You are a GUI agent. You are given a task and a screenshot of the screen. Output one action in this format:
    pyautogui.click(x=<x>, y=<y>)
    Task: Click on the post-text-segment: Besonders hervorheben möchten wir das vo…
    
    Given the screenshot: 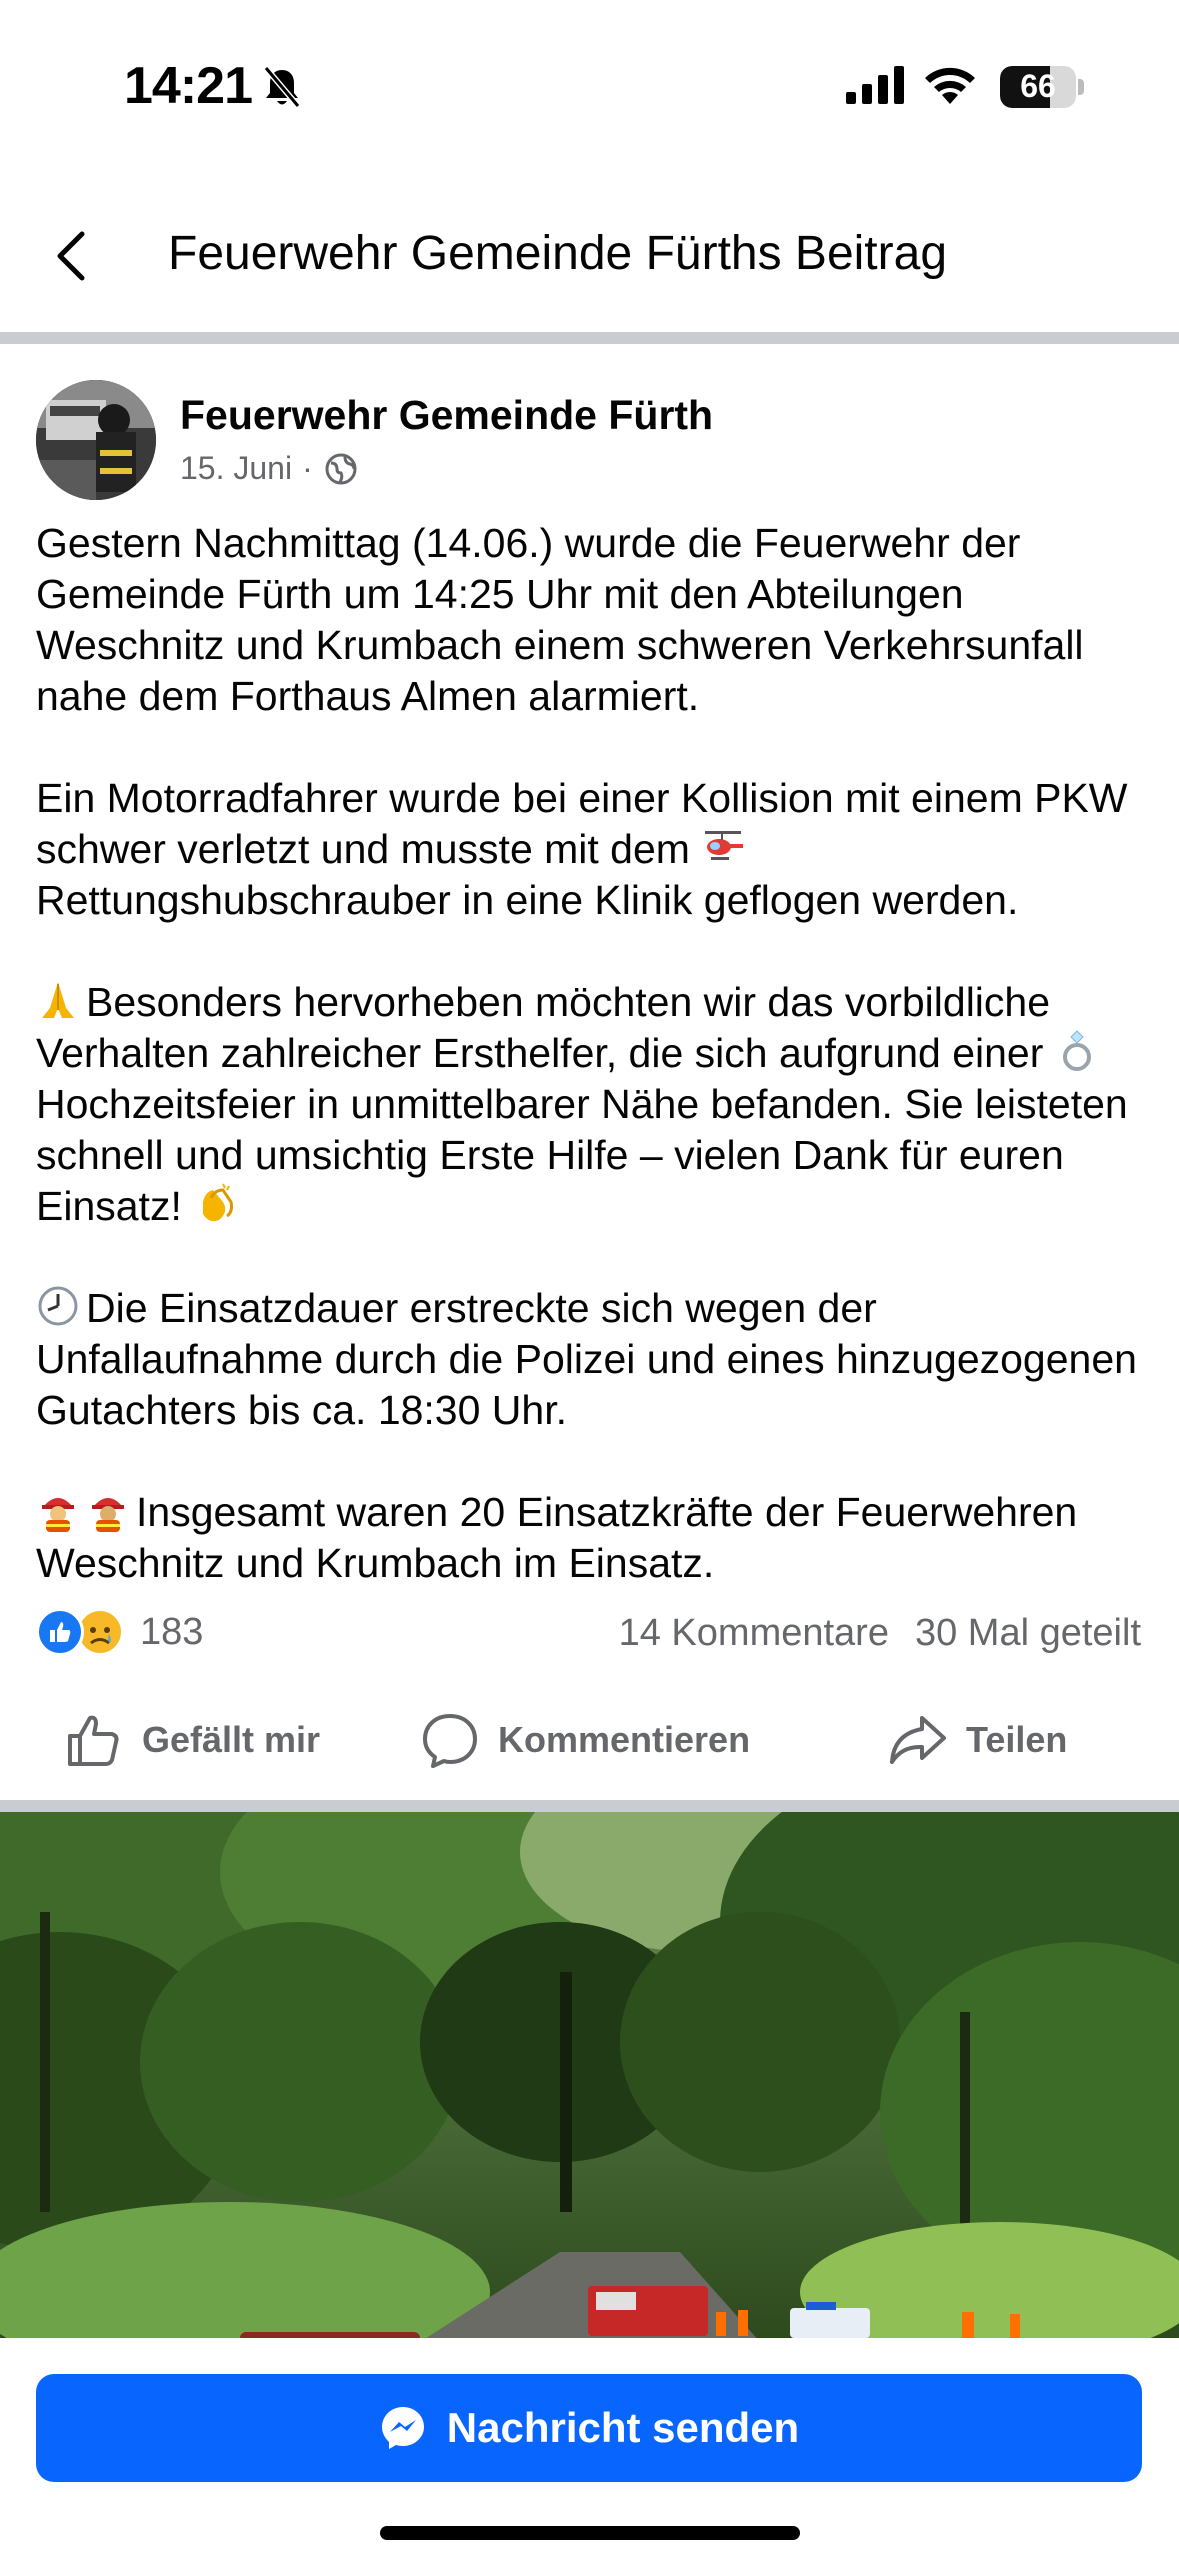 What is the action you would take?
    pyautogui.click(x=543, y=1027)
    